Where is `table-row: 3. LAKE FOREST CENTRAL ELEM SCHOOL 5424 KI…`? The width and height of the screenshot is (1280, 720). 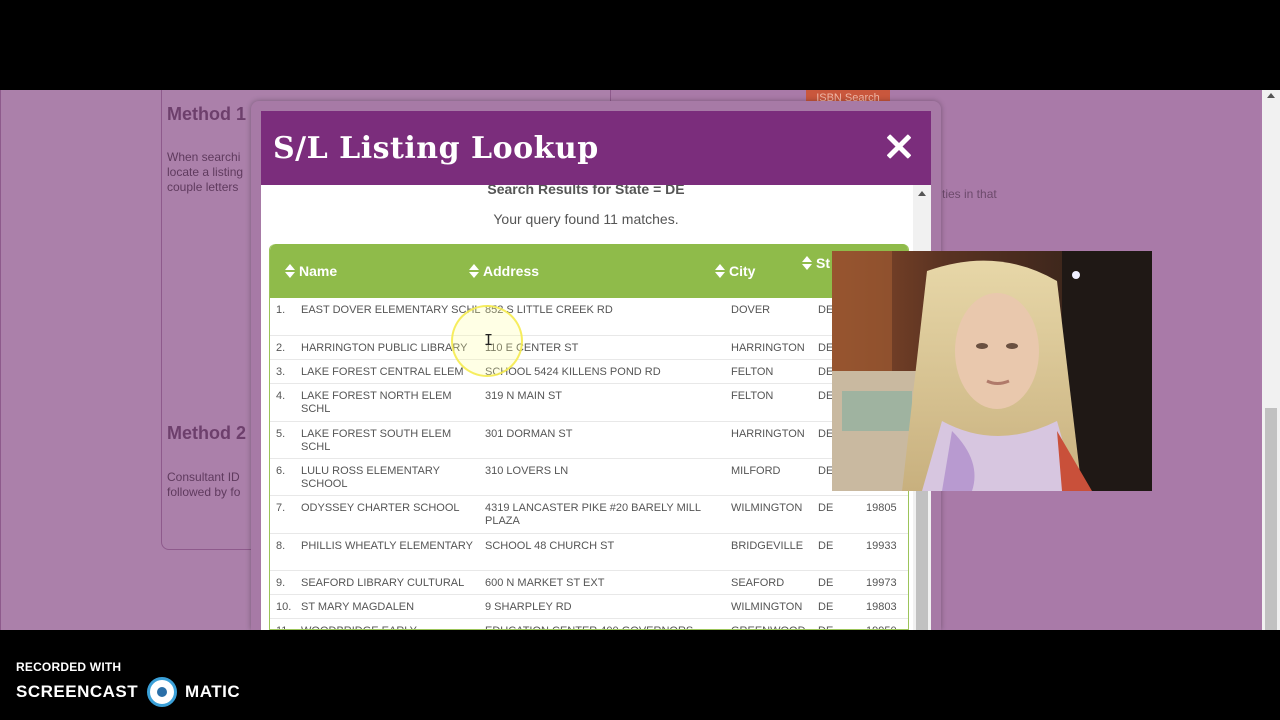
table-row: 3. LAKE FOREST CENTRAL ELEM SCHOOL 5424 KI… is located at coordinates (589, 372).